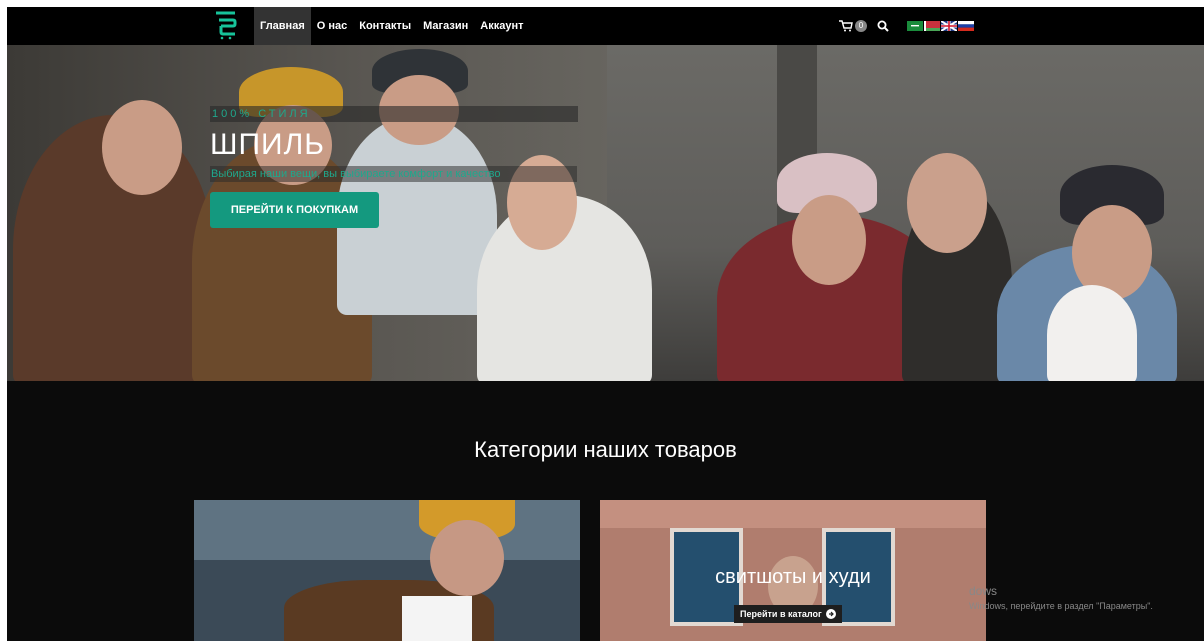  What do you see at coordinates (915, 26) in the screenshot?
I see `flag-sa-icon` at bounding box center [915, 26].